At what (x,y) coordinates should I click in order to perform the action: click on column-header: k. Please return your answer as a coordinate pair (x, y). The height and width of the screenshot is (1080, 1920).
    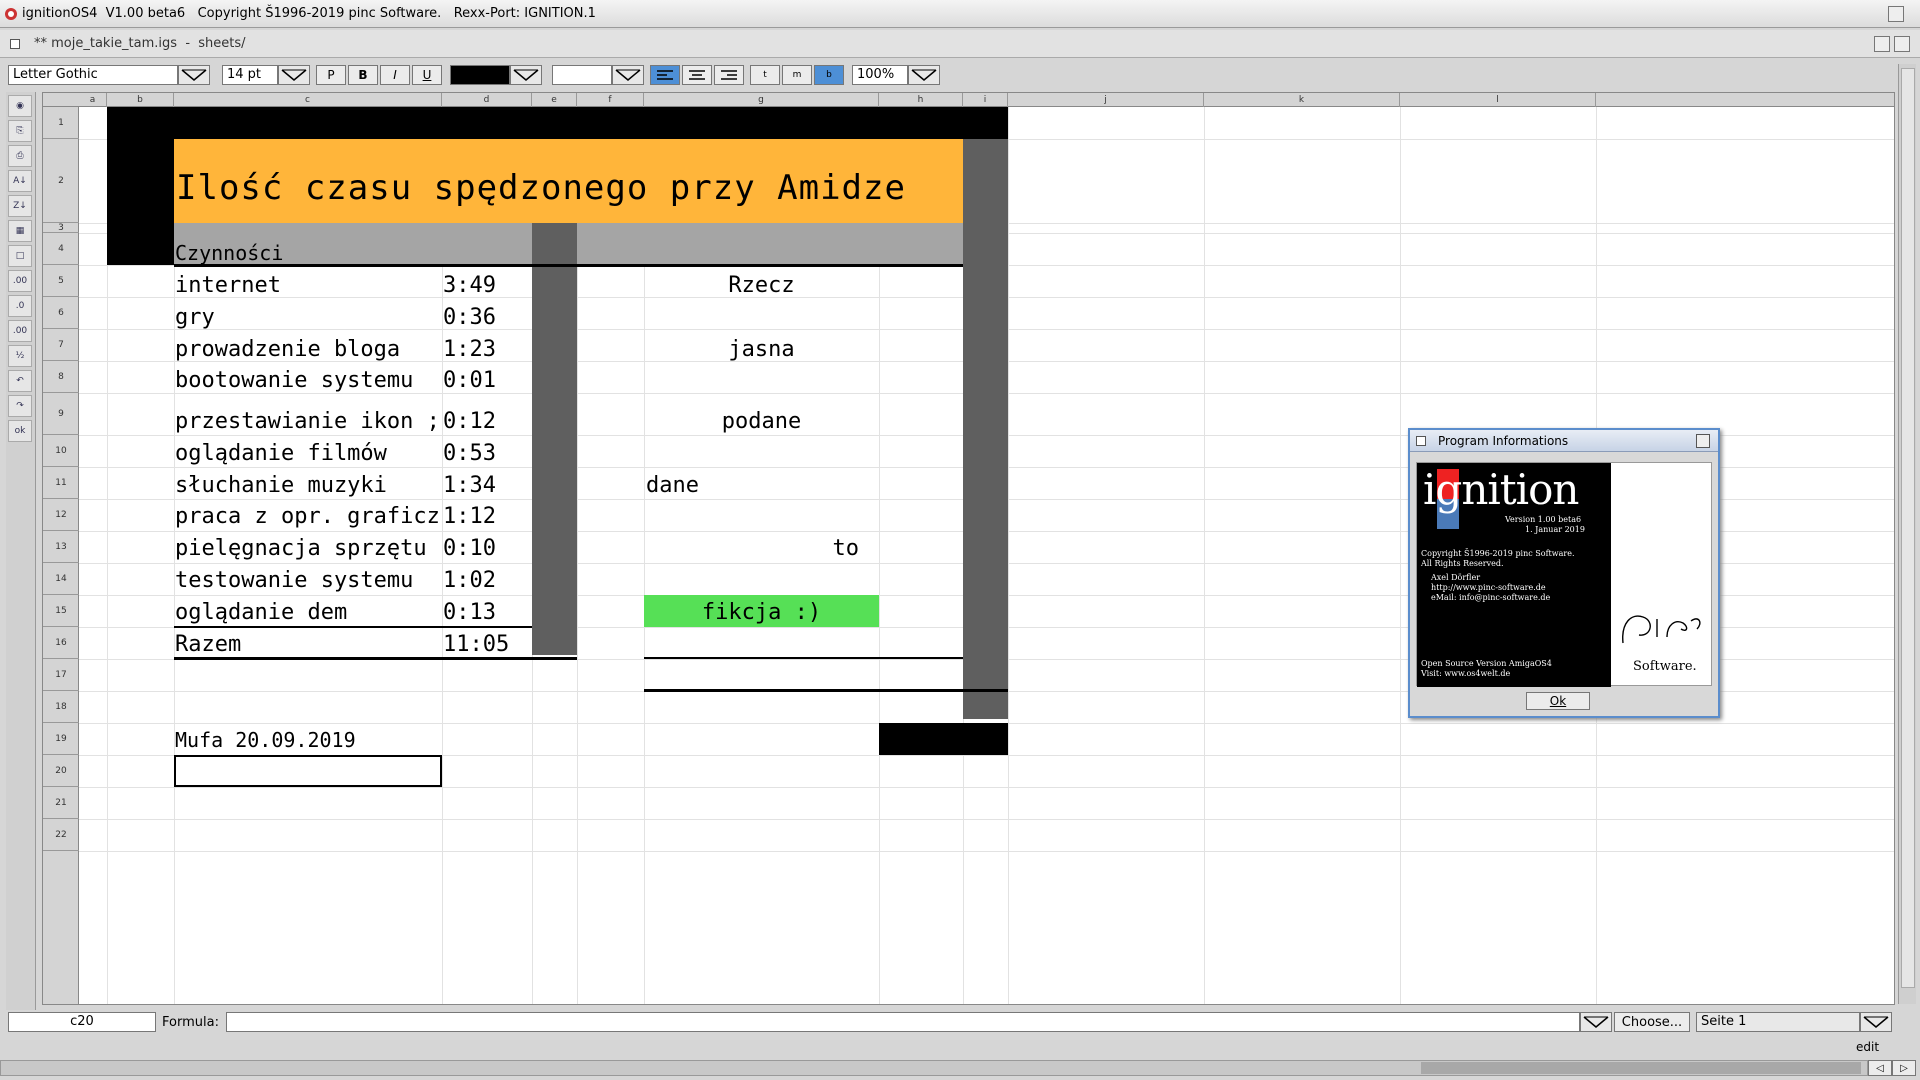
    Looking at the image, I should click on (1302, 100).